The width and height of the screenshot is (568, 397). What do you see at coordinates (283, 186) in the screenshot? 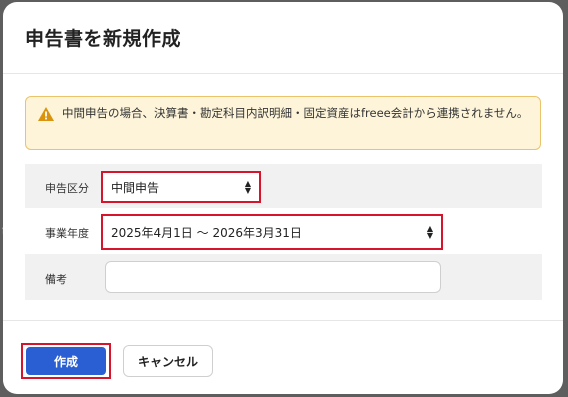
I see `category-row: 申告区分 中間申告 ▲ ▼` at bounding box center [283, 186].